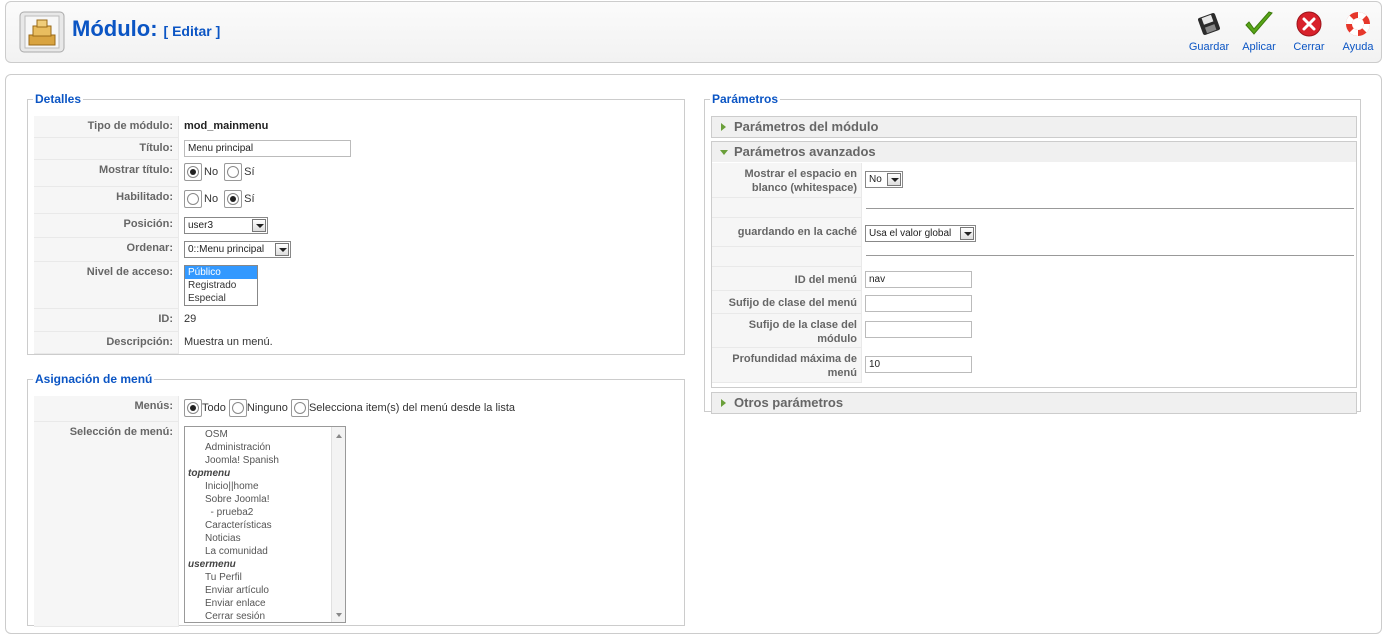  Describe the element at coordinates (806, 126) in the screenshot. I see `module-params-title: Parámetros del módulo` at that location.